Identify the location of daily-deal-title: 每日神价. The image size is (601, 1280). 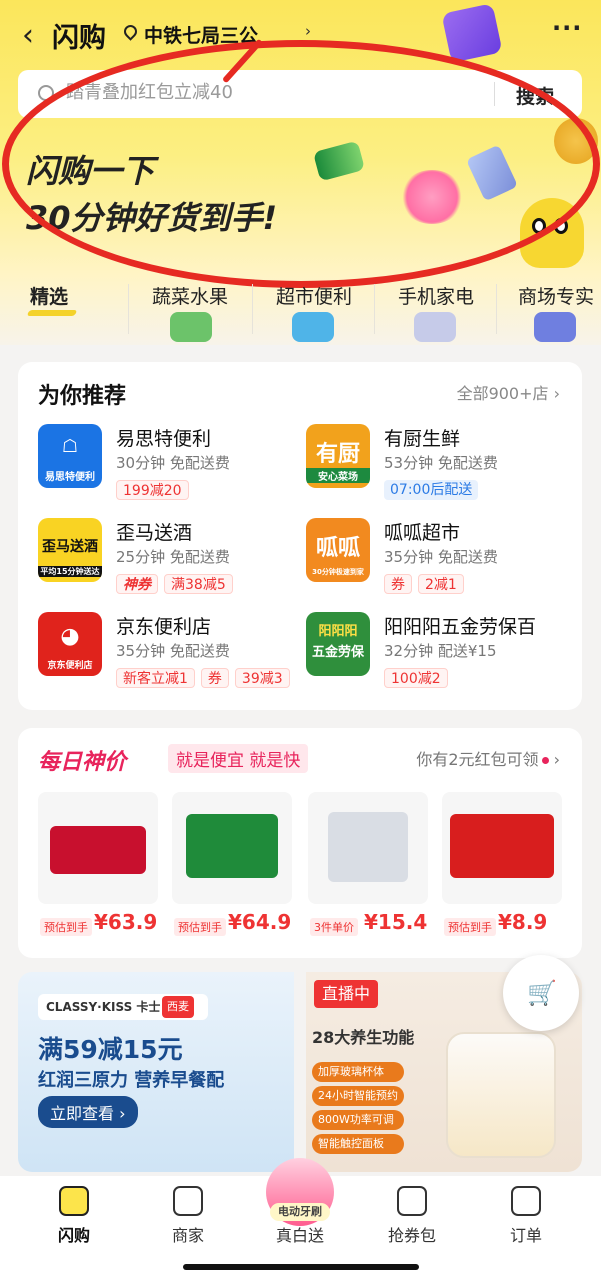
(82, 762).